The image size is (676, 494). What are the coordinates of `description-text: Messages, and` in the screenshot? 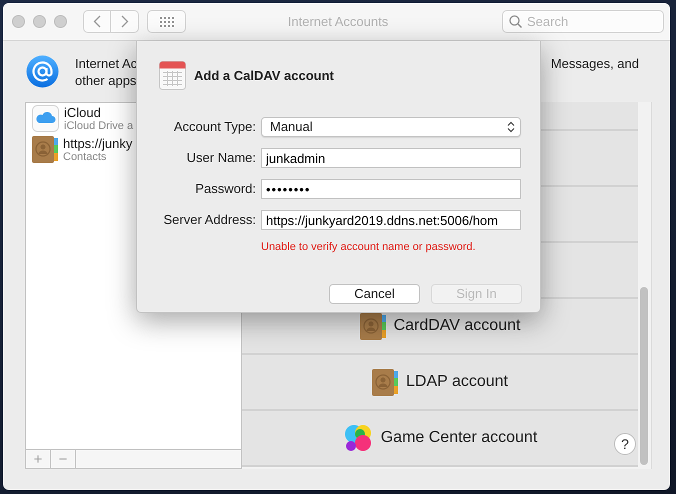 It's located at (594, 63).